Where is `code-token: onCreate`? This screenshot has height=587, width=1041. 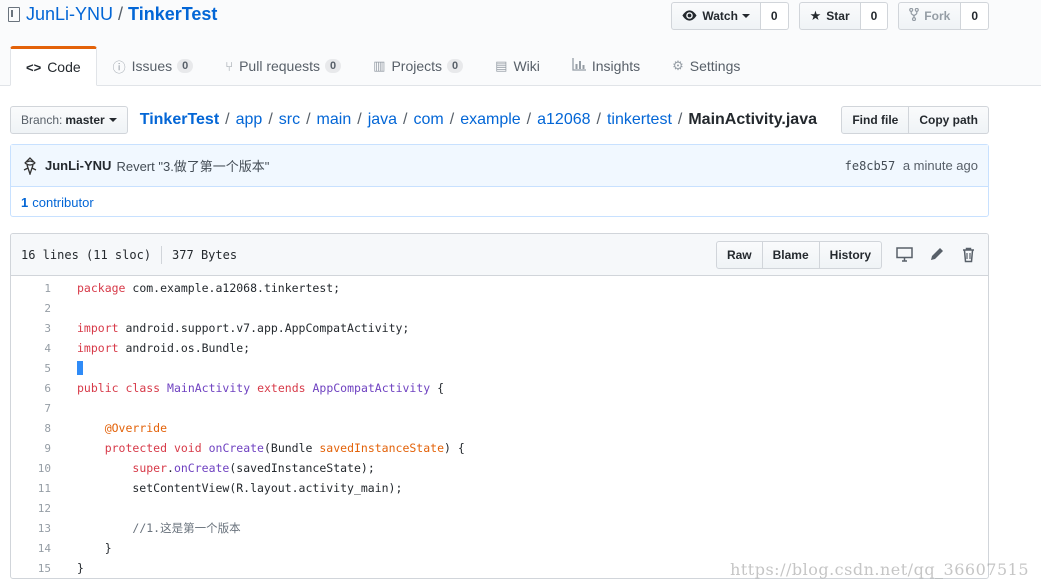 code-token: onCreate is located at coordinates (236, 448).